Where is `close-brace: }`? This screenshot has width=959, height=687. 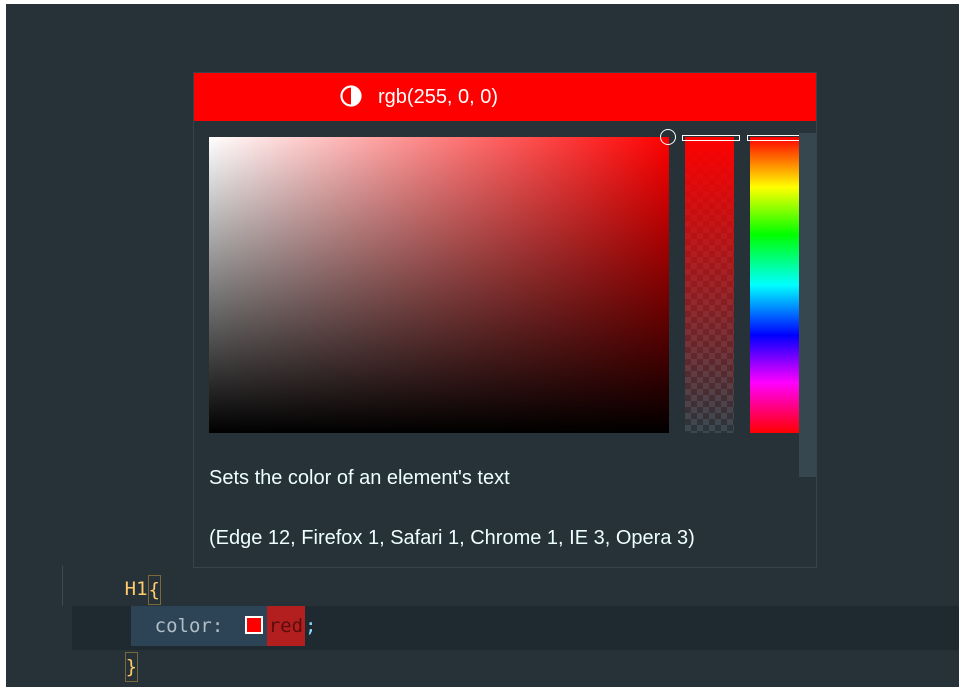 close-brace: } is located at coordinates (131, 666).